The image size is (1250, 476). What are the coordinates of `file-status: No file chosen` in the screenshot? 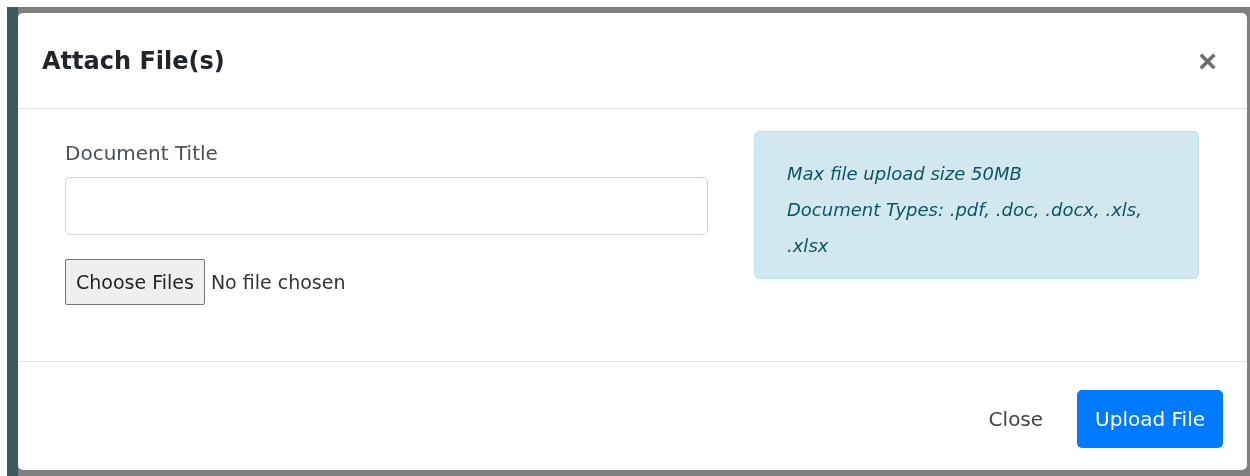 It's located at (278, 282).